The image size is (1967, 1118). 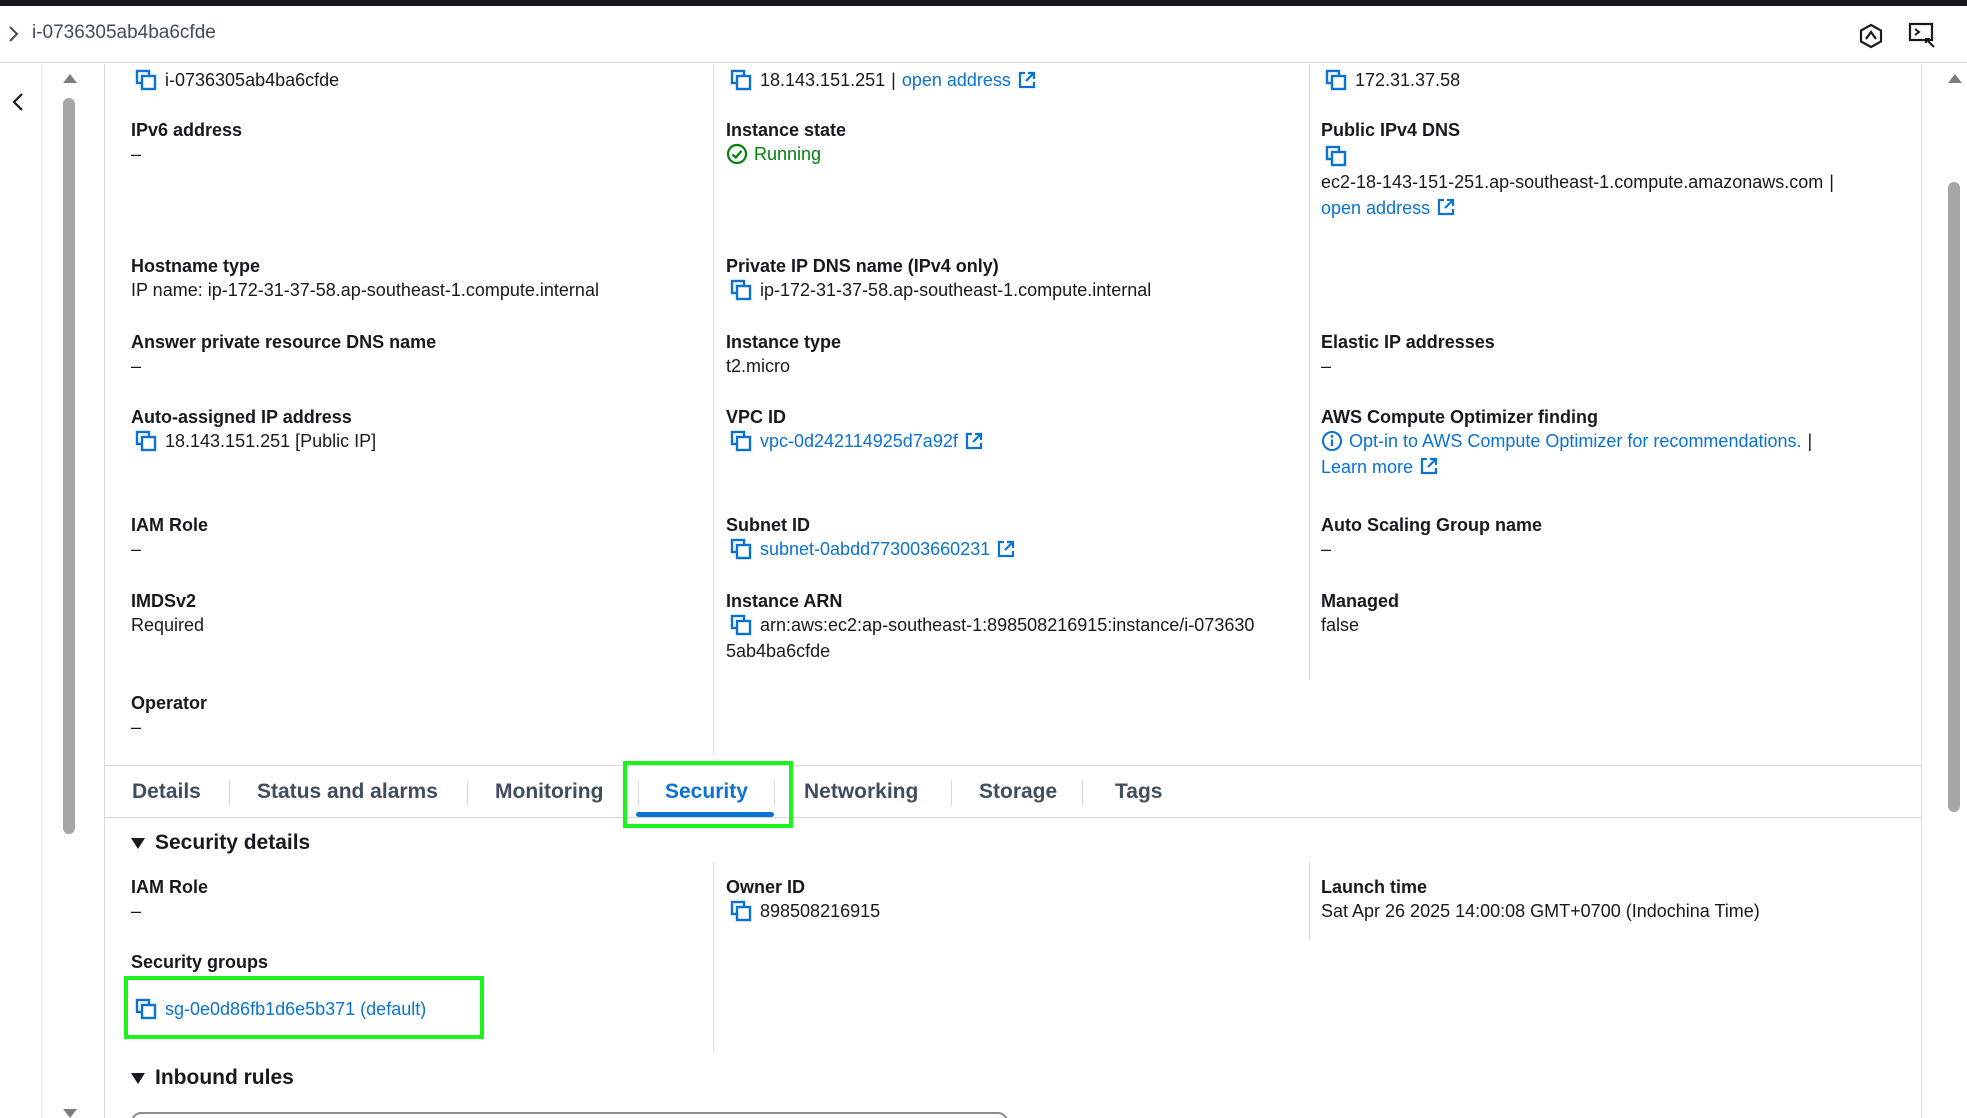 What do you see at coordinates (284, 354) in the screenshot?
I see `answer-dns-field: Answer private resource DNS name –` at bounding box center [284, 354].